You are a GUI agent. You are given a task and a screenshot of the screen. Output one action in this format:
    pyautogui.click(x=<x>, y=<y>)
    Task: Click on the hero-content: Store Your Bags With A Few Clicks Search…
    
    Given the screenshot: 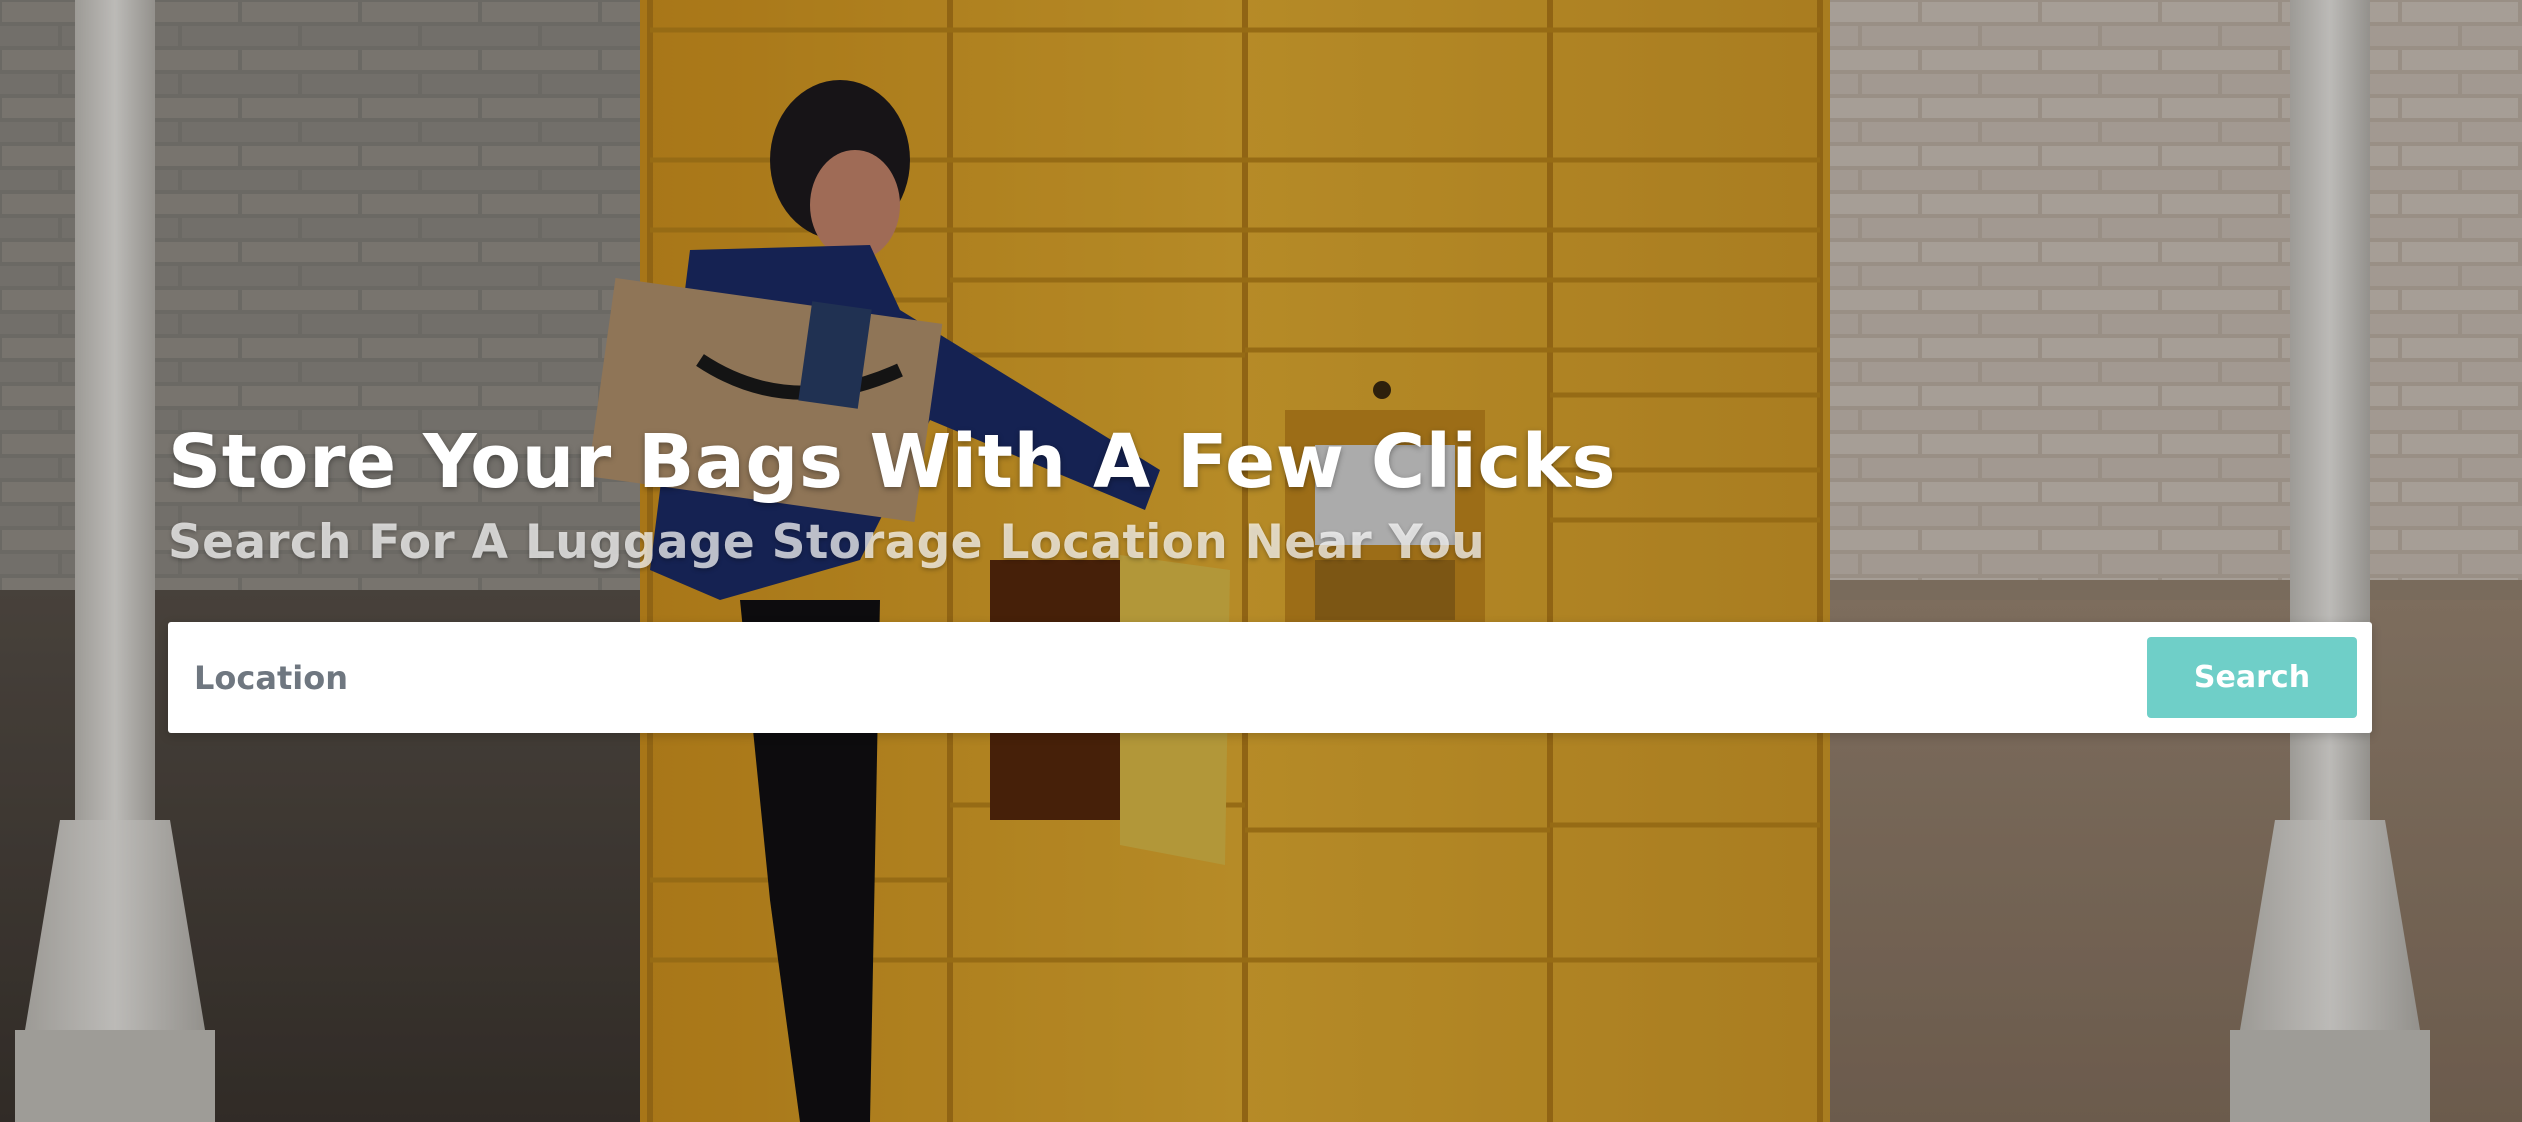 What is the action you would take?
    pyautogui.click(x=1270, y=493)
    